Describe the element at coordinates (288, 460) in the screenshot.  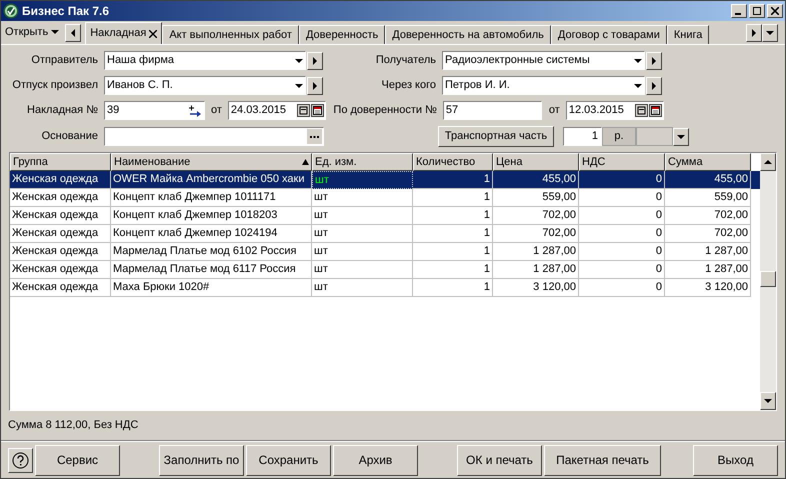
I see `action-button: Сохранить` at that location.